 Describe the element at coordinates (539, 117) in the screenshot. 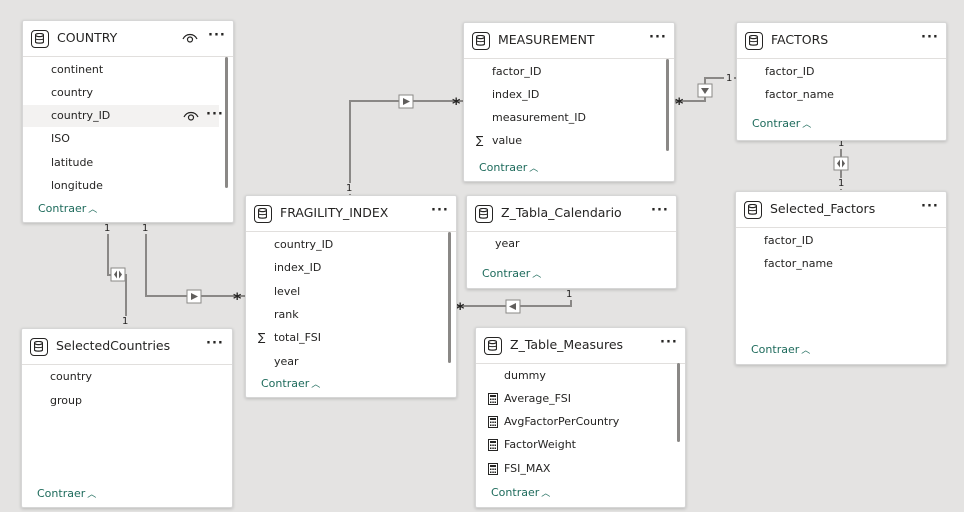

I see `field-name: measurement_ID` at that location.